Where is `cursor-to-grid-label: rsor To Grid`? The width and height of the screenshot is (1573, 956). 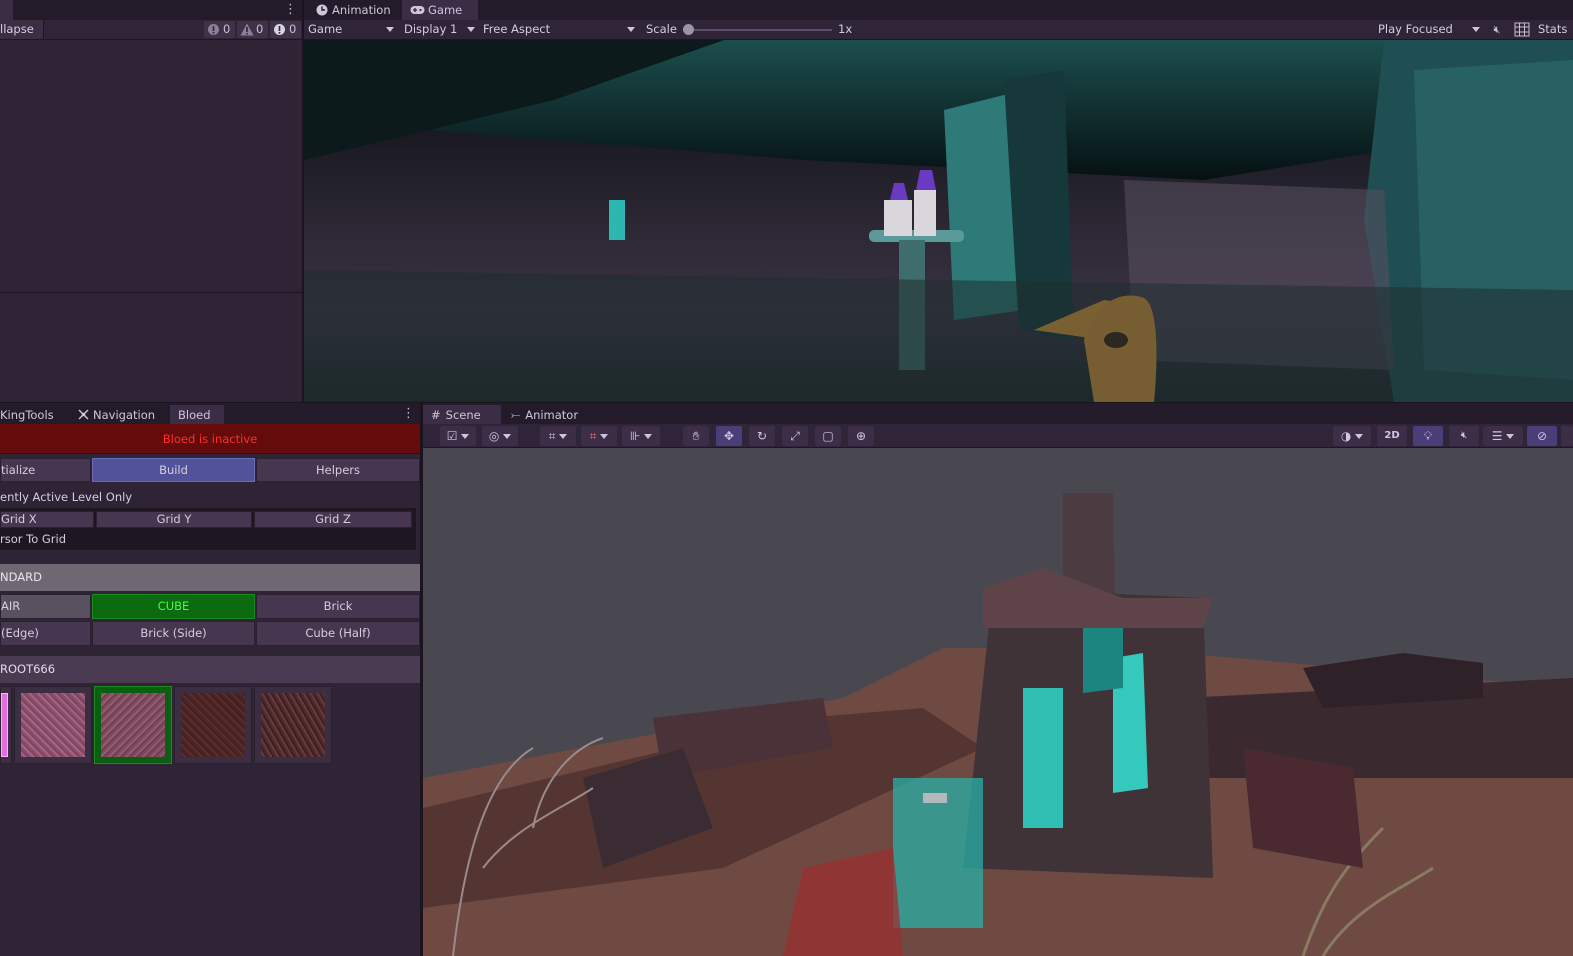 cursor-to-grid-label: rsor To Grid is located at coordinates (33, 539).